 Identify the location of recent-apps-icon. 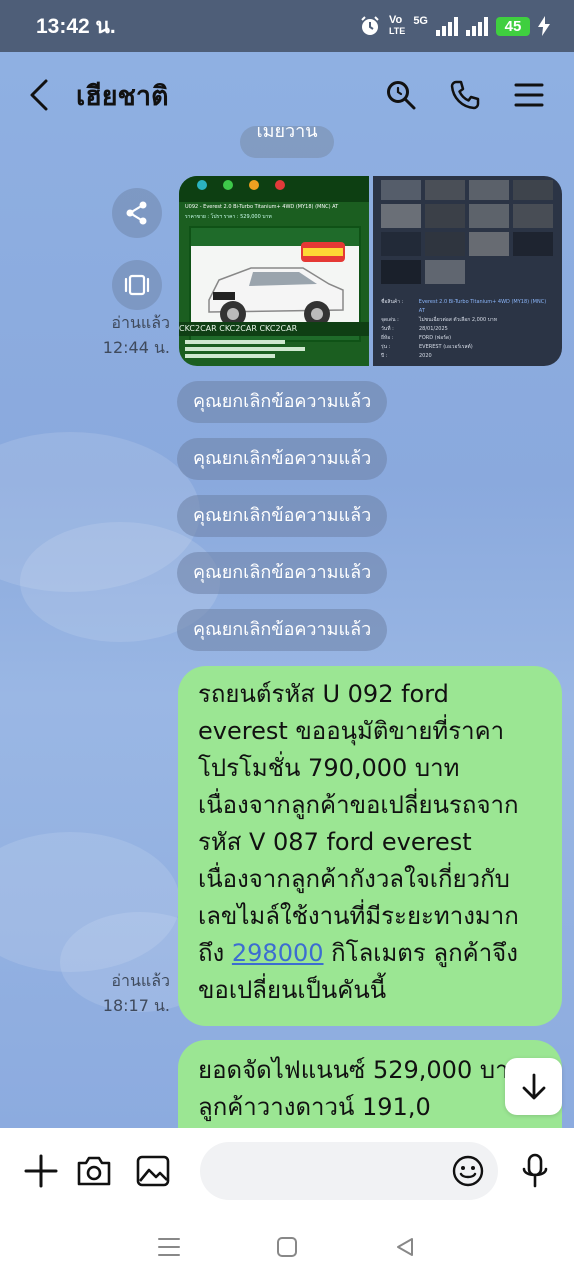
(169, 1247).